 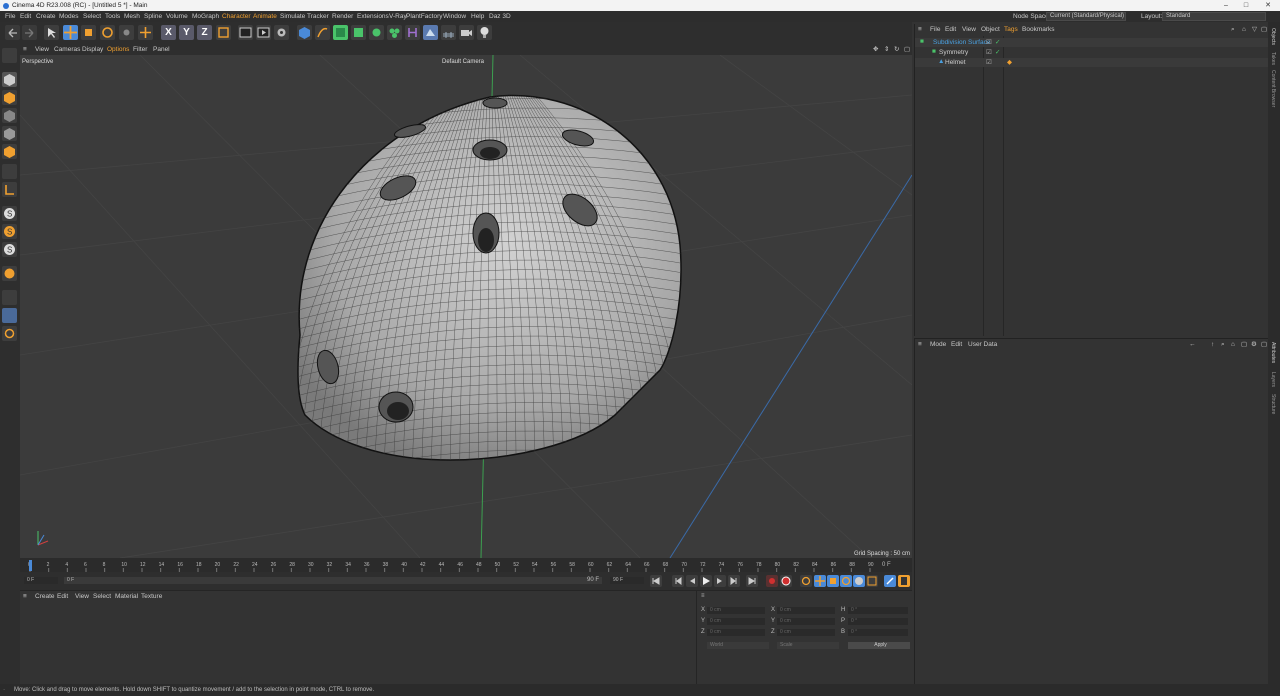 I want to click on obj-menu-bookmarks: Bookmarks, so click(x=1038, y=30).